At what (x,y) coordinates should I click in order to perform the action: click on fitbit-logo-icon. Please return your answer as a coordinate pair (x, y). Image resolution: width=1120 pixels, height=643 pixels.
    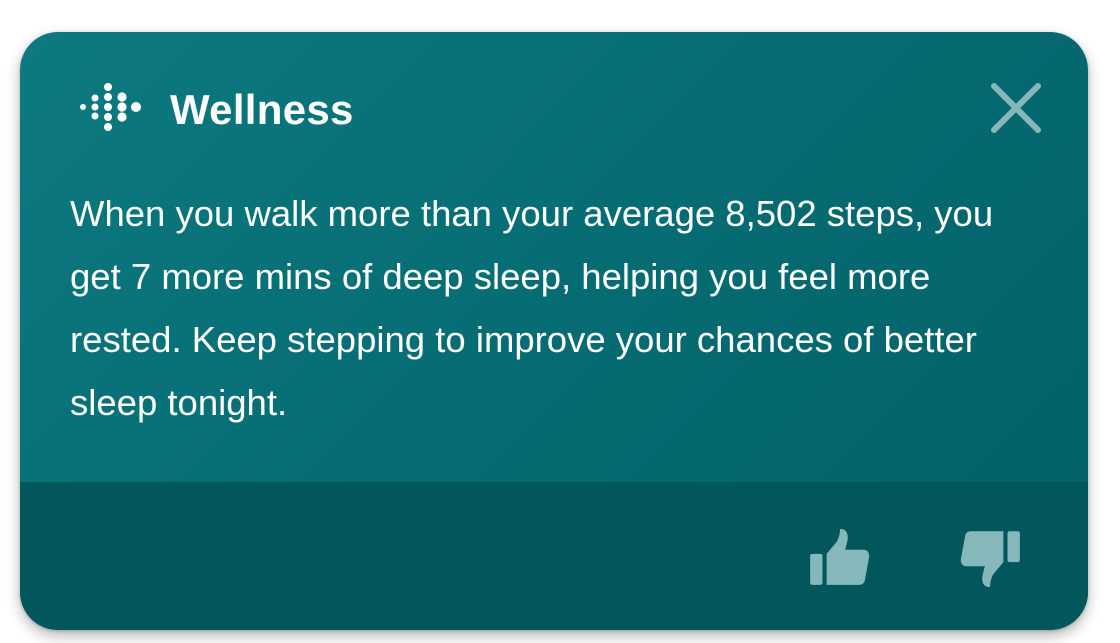
    Looking at the image, I should click on (110, 107).